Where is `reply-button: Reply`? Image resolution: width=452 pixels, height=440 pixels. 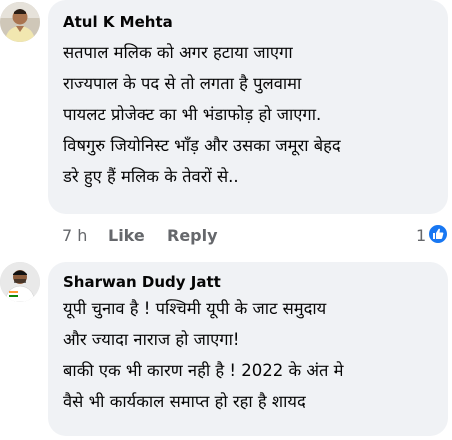 reply-button: Reply is located at coordinates (192, 235).